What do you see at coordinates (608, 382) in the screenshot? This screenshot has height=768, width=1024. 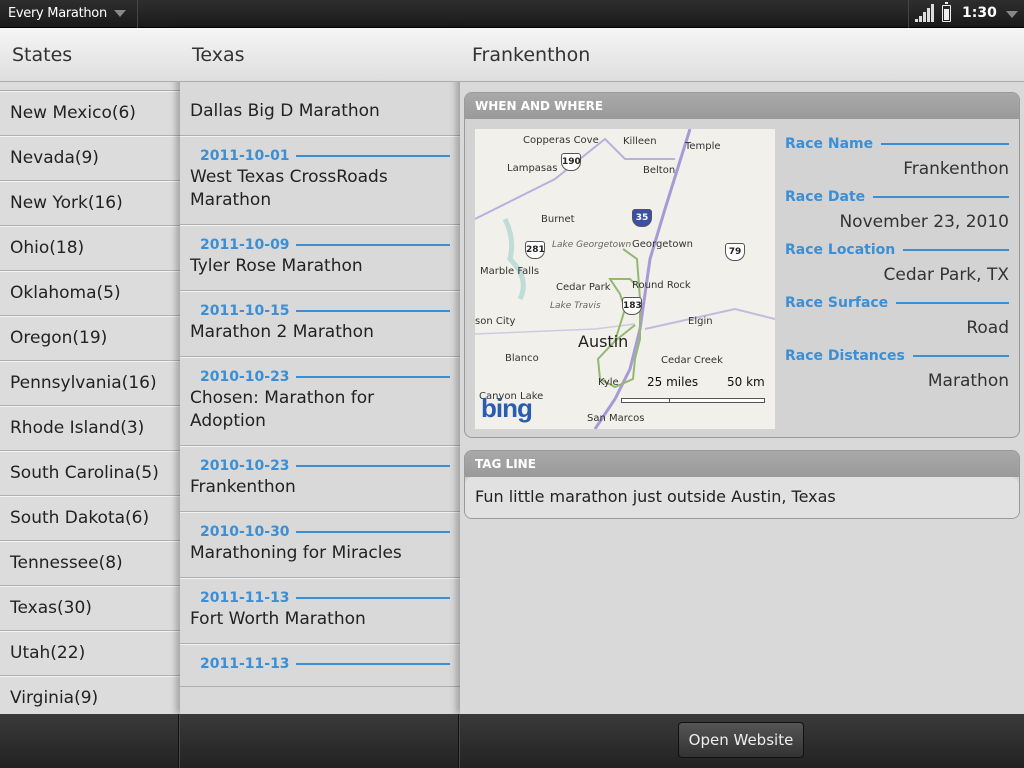 I see `map-label: Kyle` at bounding box center [608, 382].